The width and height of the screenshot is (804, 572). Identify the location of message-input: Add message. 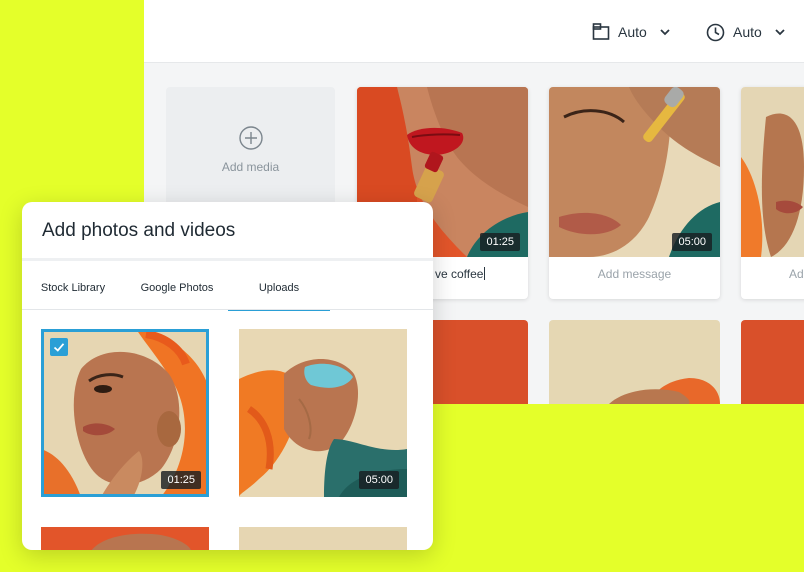
(634, 274).